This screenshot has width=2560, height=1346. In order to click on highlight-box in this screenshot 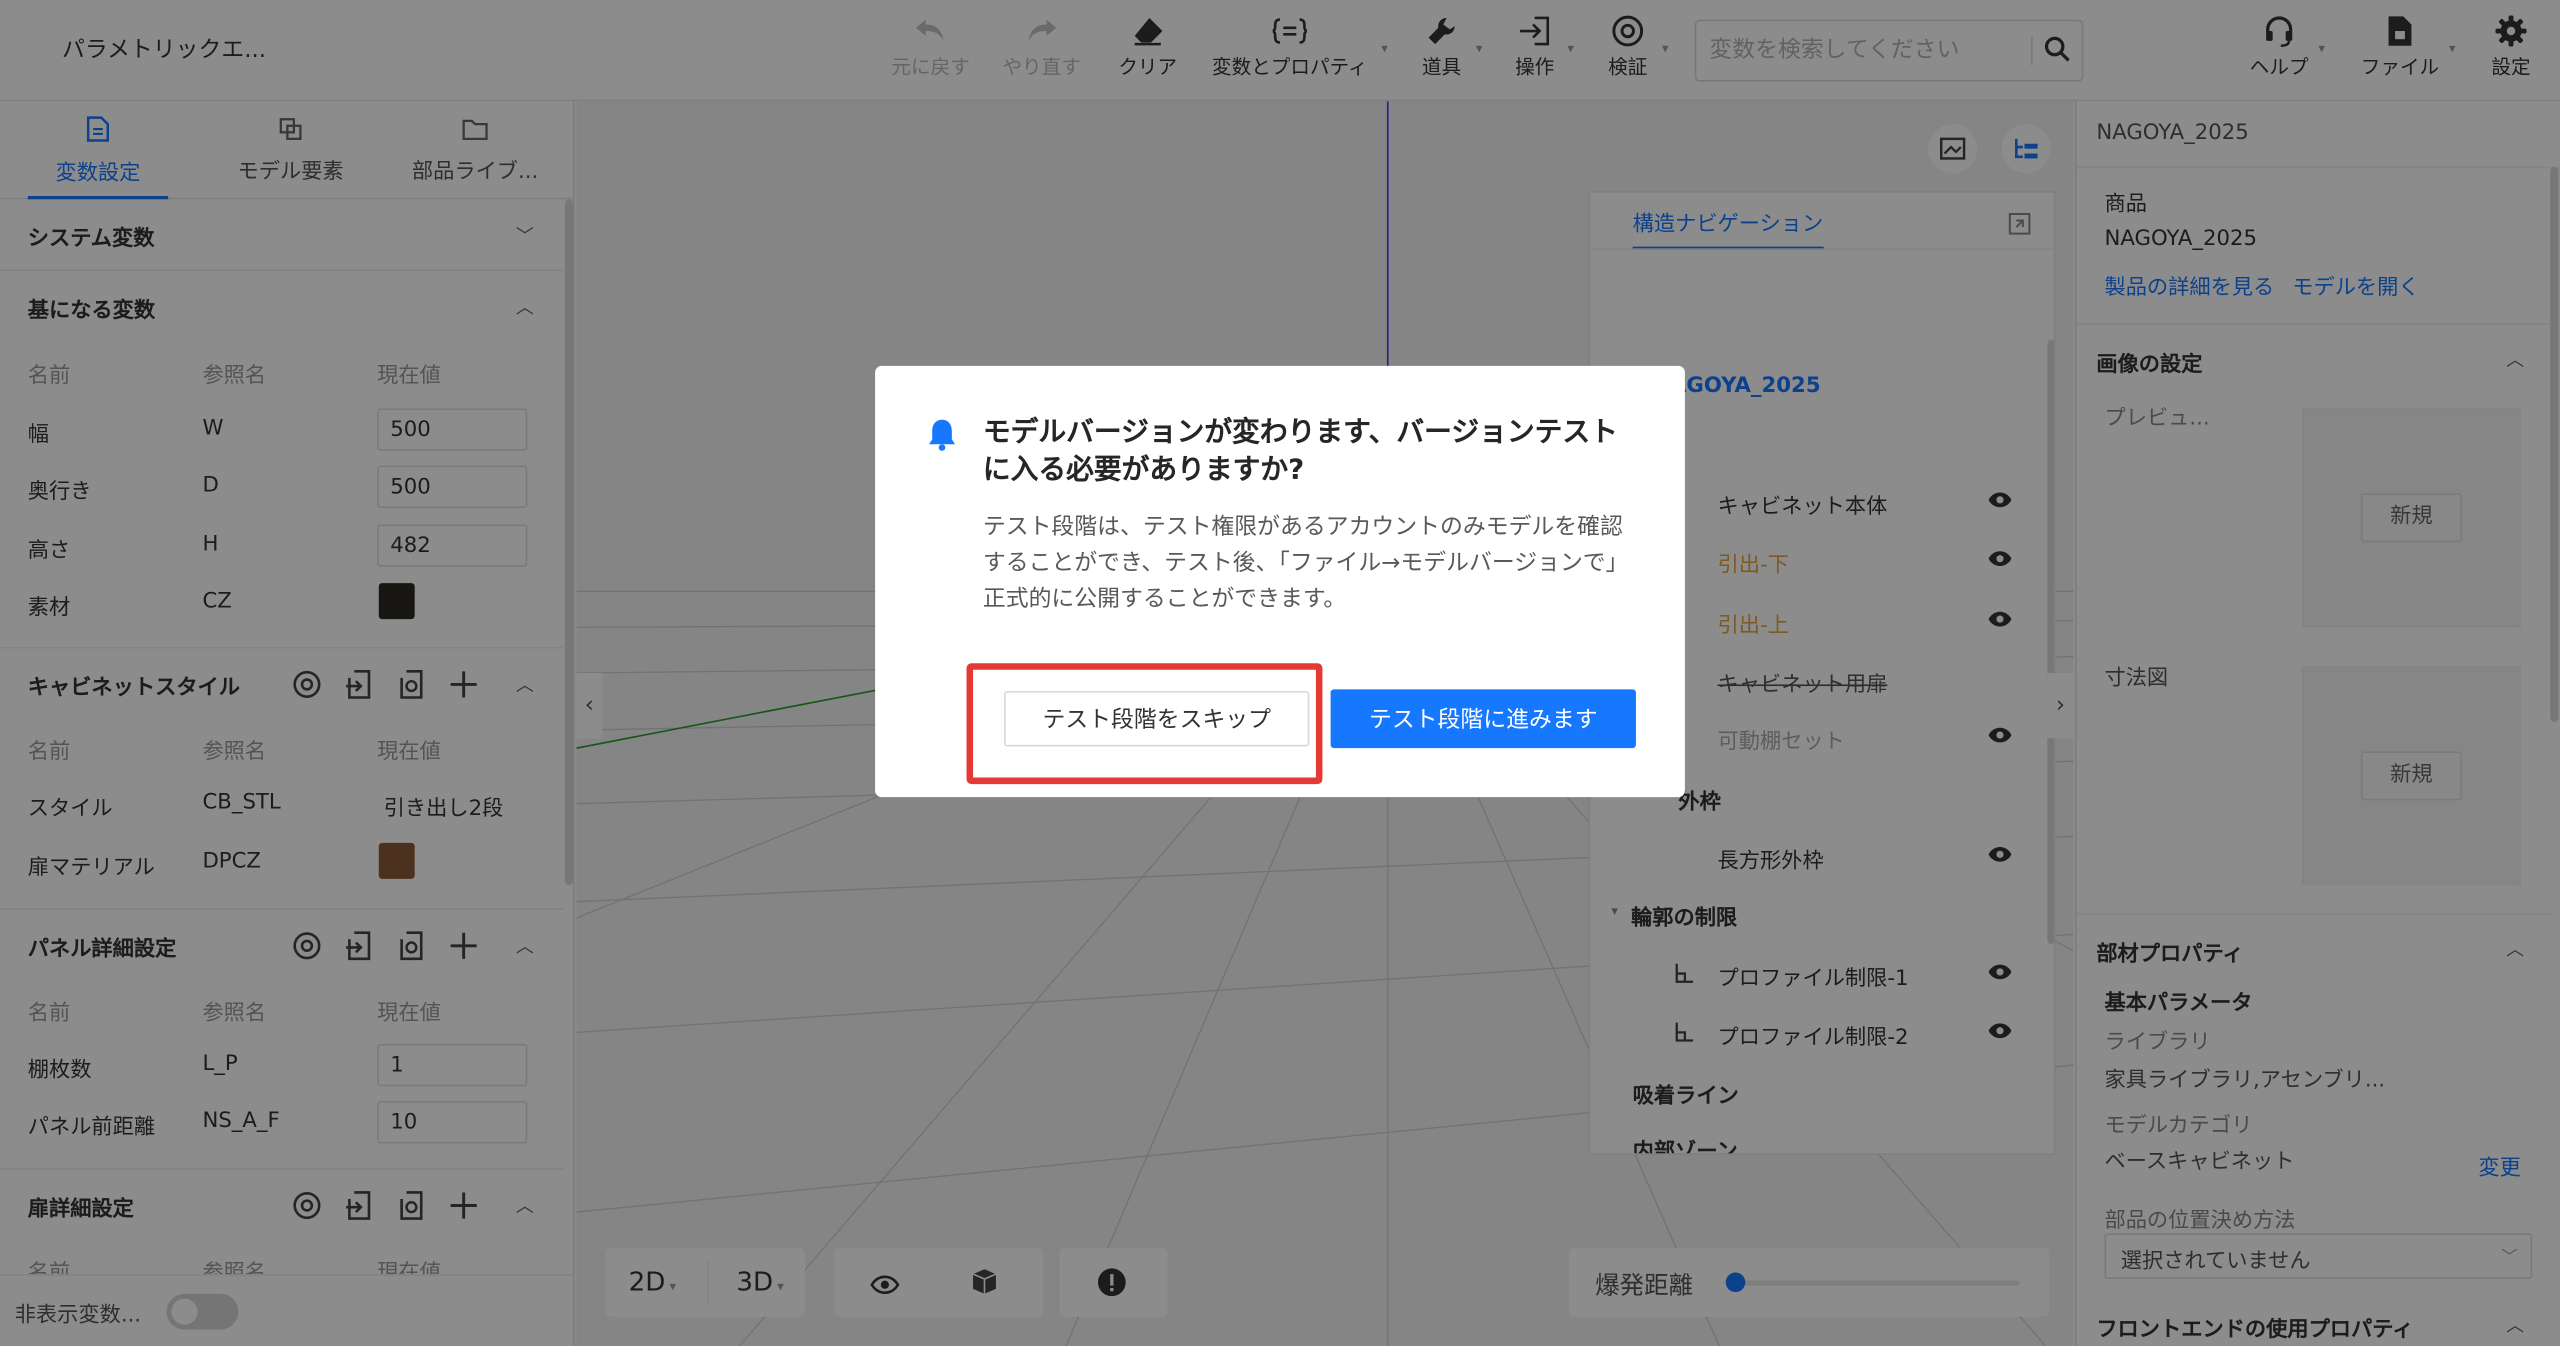, I will do `click(1144, 724)`.